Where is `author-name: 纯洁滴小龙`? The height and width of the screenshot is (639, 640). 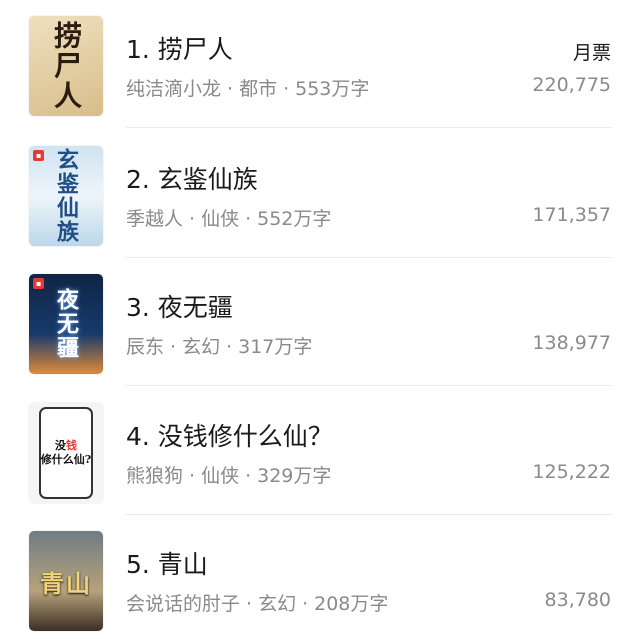 author-name: 纯洁滴小龙 is located at coordinates (174, 89).